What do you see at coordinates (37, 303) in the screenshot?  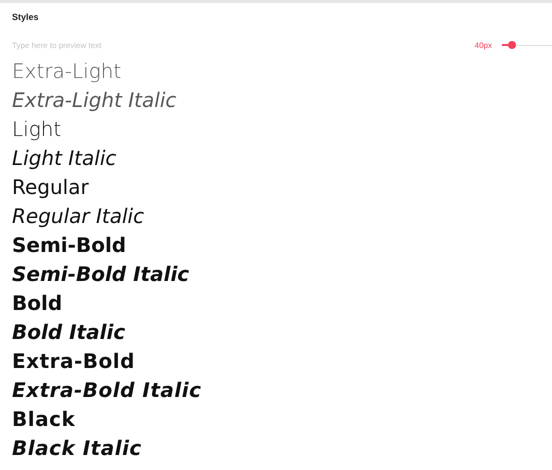 I see `style-sample: Bold` at bounding box center [37, 303].